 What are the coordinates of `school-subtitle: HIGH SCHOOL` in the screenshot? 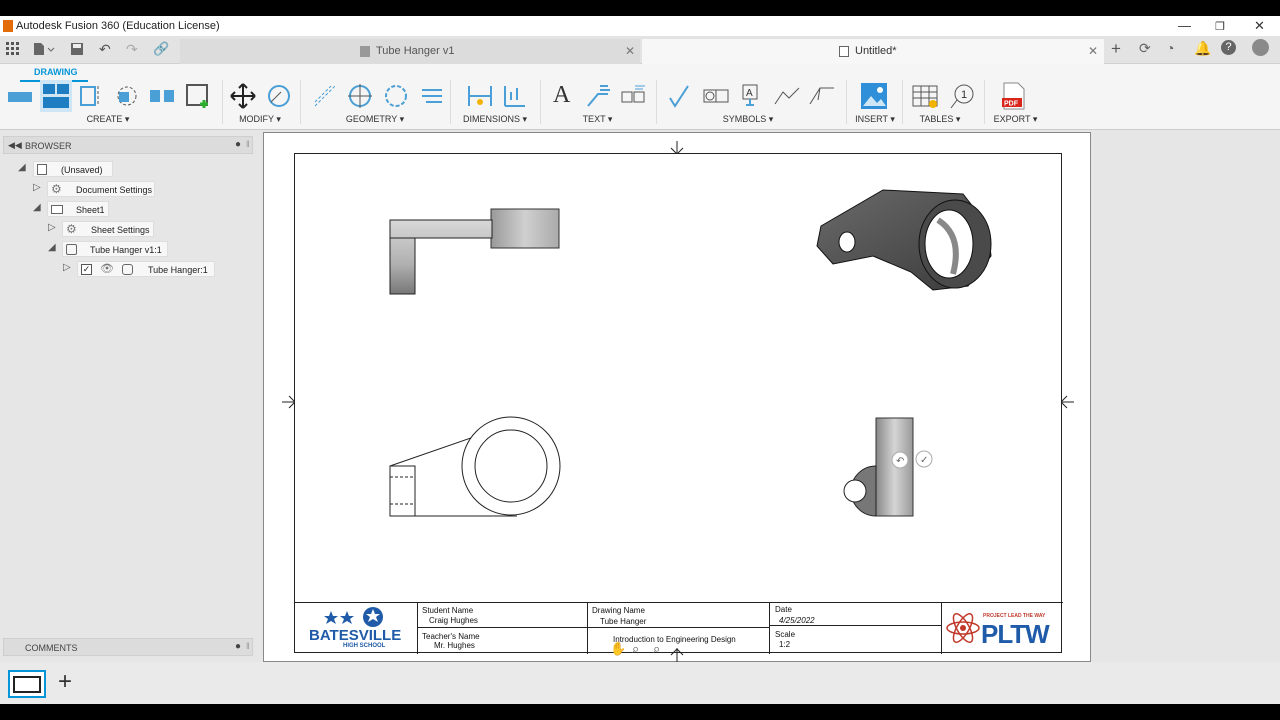 It's located at (364, 646).